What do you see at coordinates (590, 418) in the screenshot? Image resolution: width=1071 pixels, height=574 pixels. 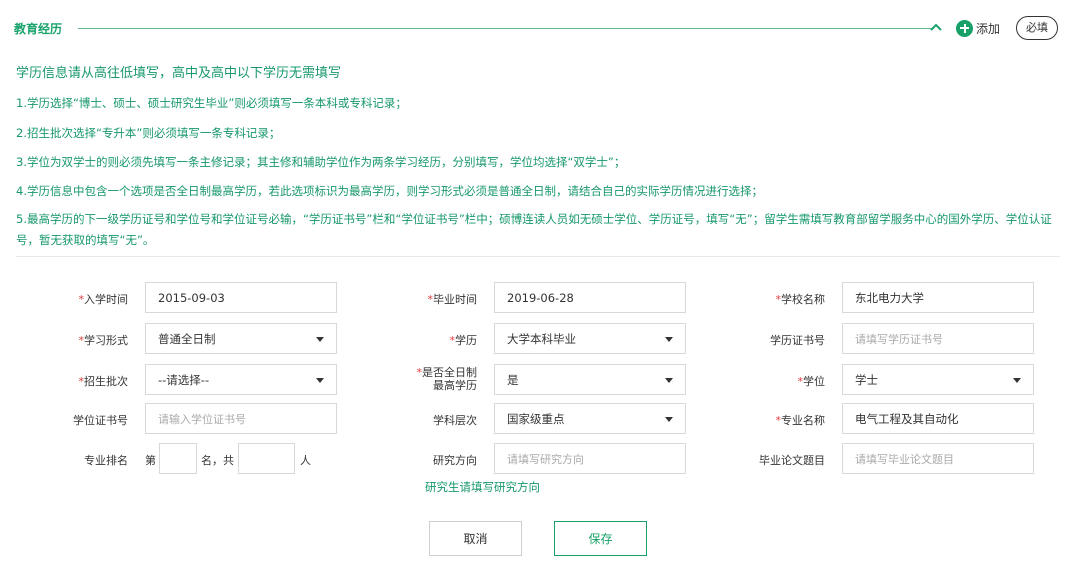 I see `discipline-level-select: 国家级重点` at bounding box center [590, 418].